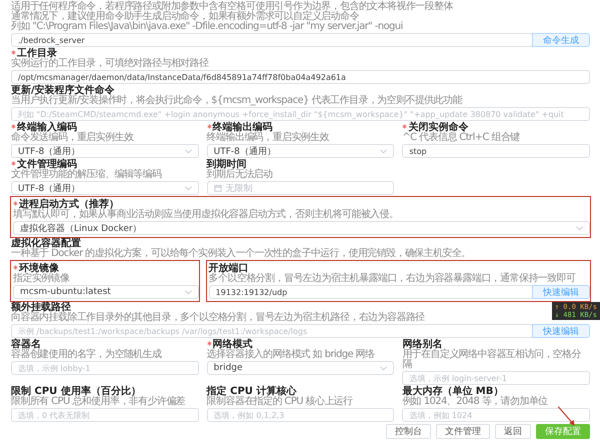 The image size is (600, 445). Describe the element at coordinates (46, 244) in the screenshot. I see `section-title: 虚拟化容器配置` at that location.